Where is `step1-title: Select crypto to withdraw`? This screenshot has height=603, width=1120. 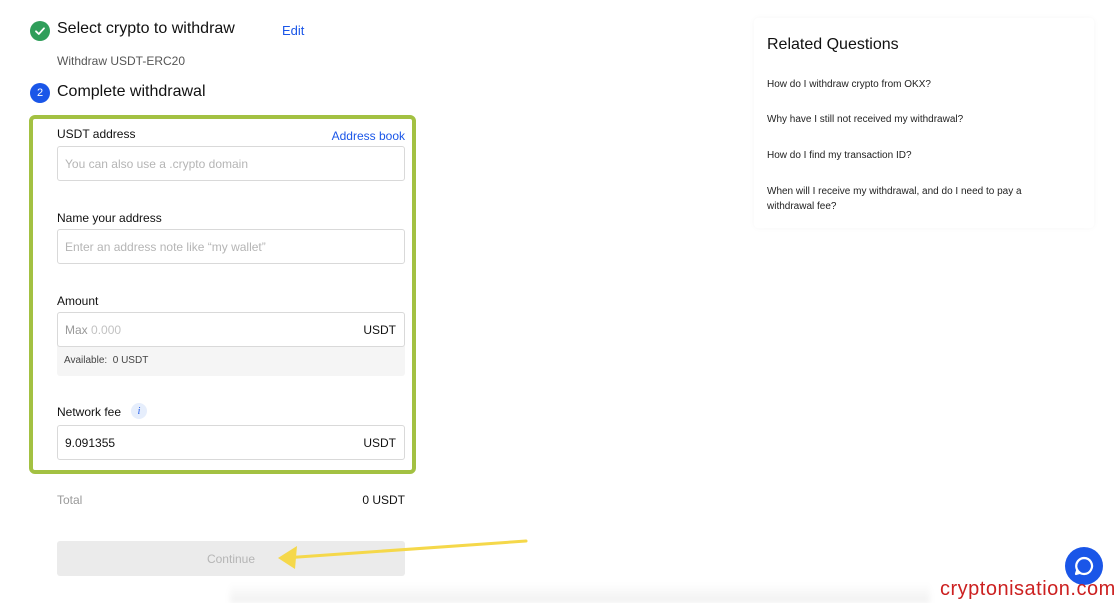 step1-title: Select crypto to withdraw is located at coordinates (146, 28).